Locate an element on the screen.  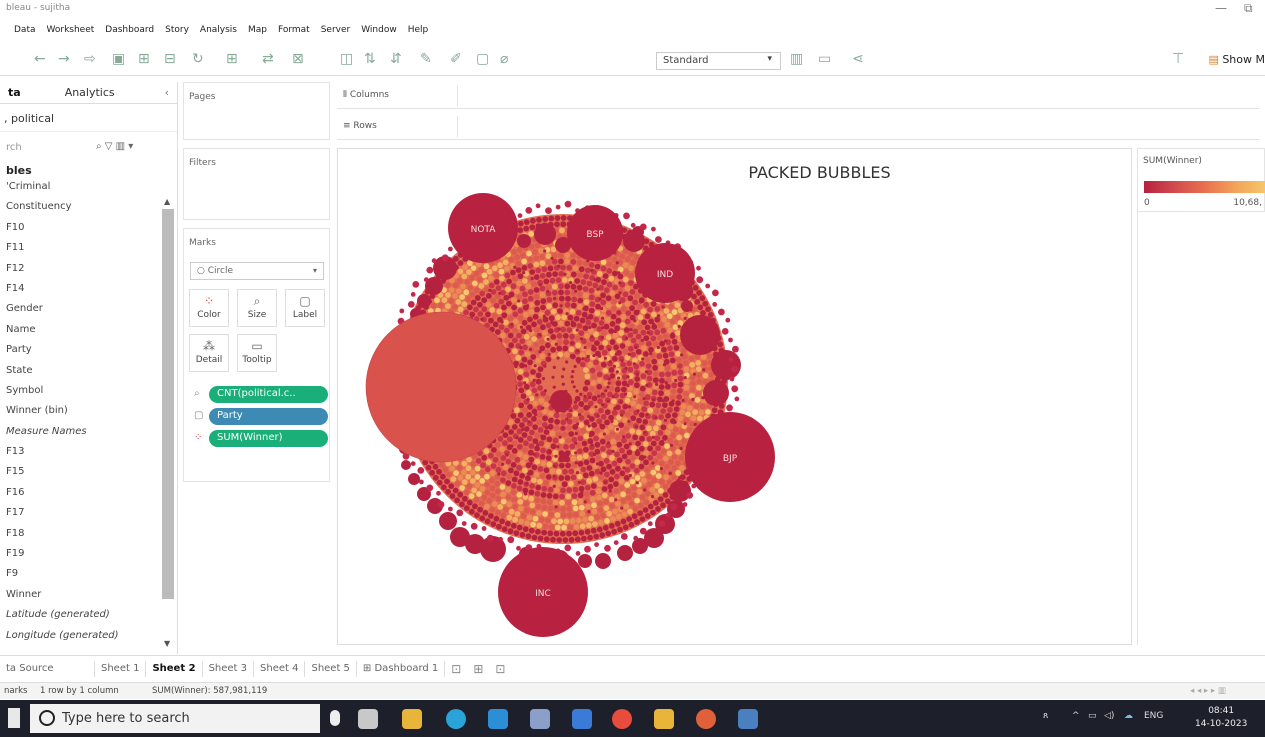
sort-ascending-icon: ⇅ is located at coordinates (370, 59).